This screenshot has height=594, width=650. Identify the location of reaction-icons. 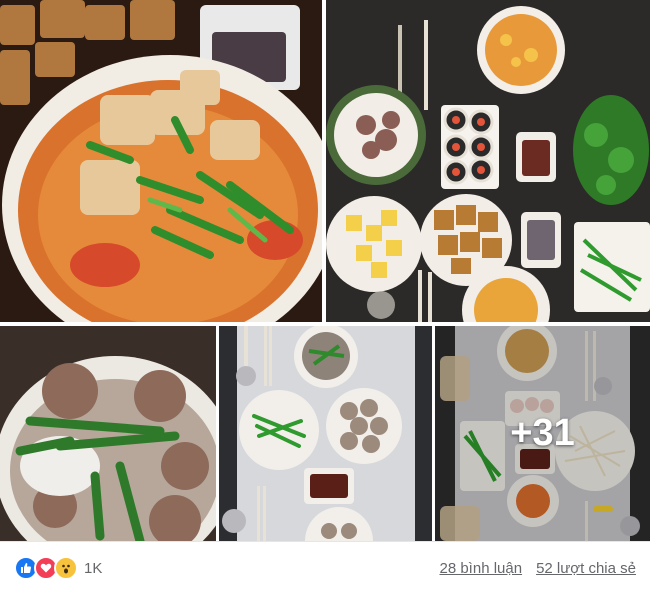
(46, 568).